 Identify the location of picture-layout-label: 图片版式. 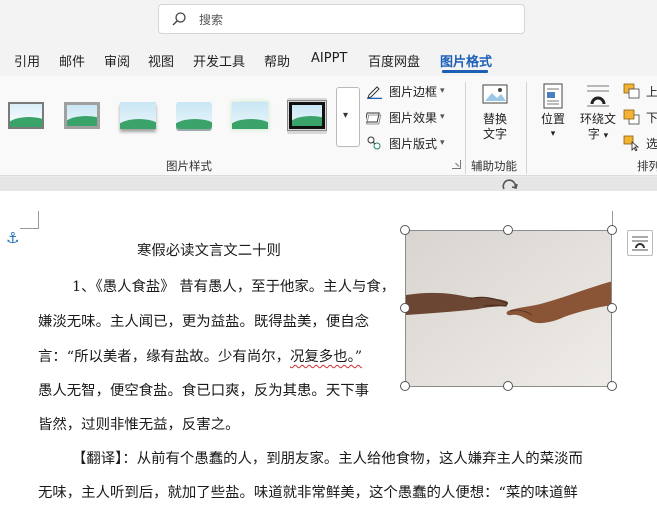
(413, 143).